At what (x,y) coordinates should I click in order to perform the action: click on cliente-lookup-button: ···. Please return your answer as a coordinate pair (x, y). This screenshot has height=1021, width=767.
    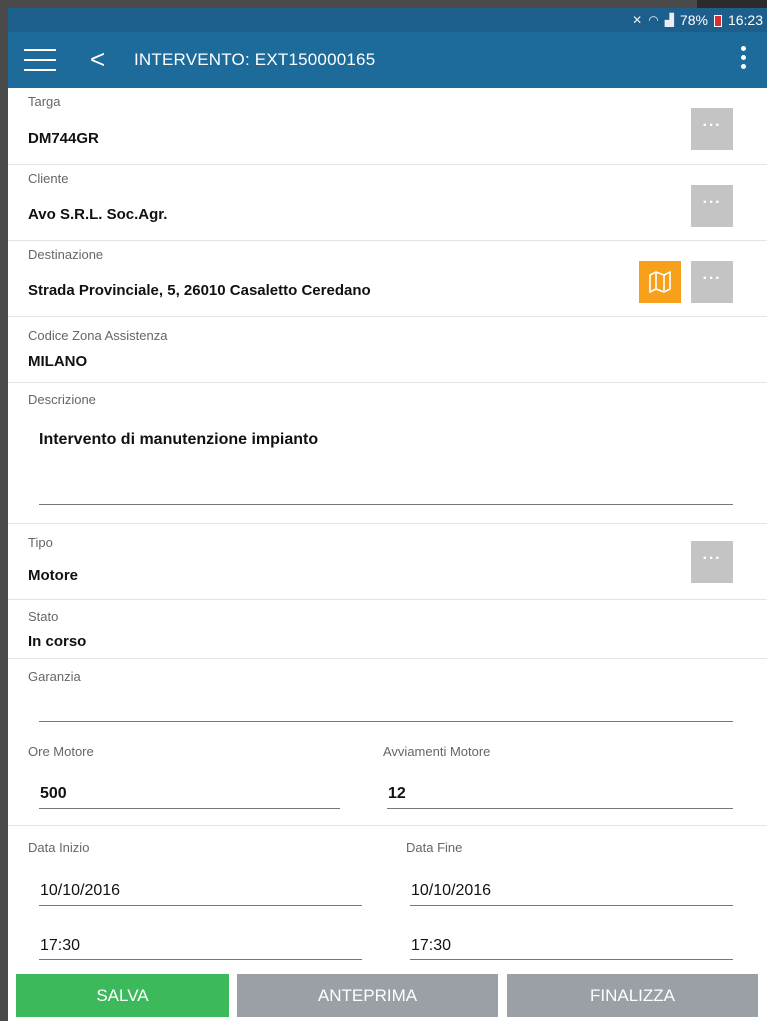
    Looking at the image, I should click on (712, 206).